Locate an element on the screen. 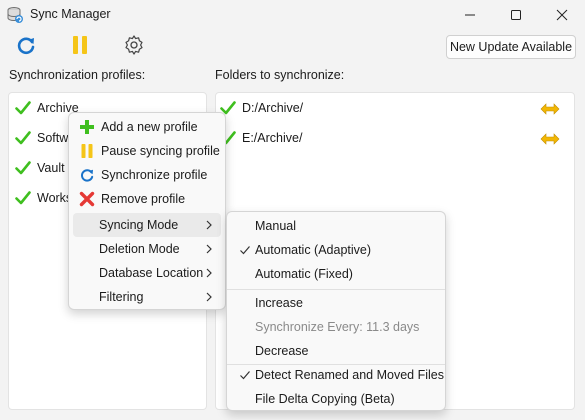 Image resolution: width=585 pixels, height=420 pixels. profile-item-vault: Vault is located at coordinates (40, 168).